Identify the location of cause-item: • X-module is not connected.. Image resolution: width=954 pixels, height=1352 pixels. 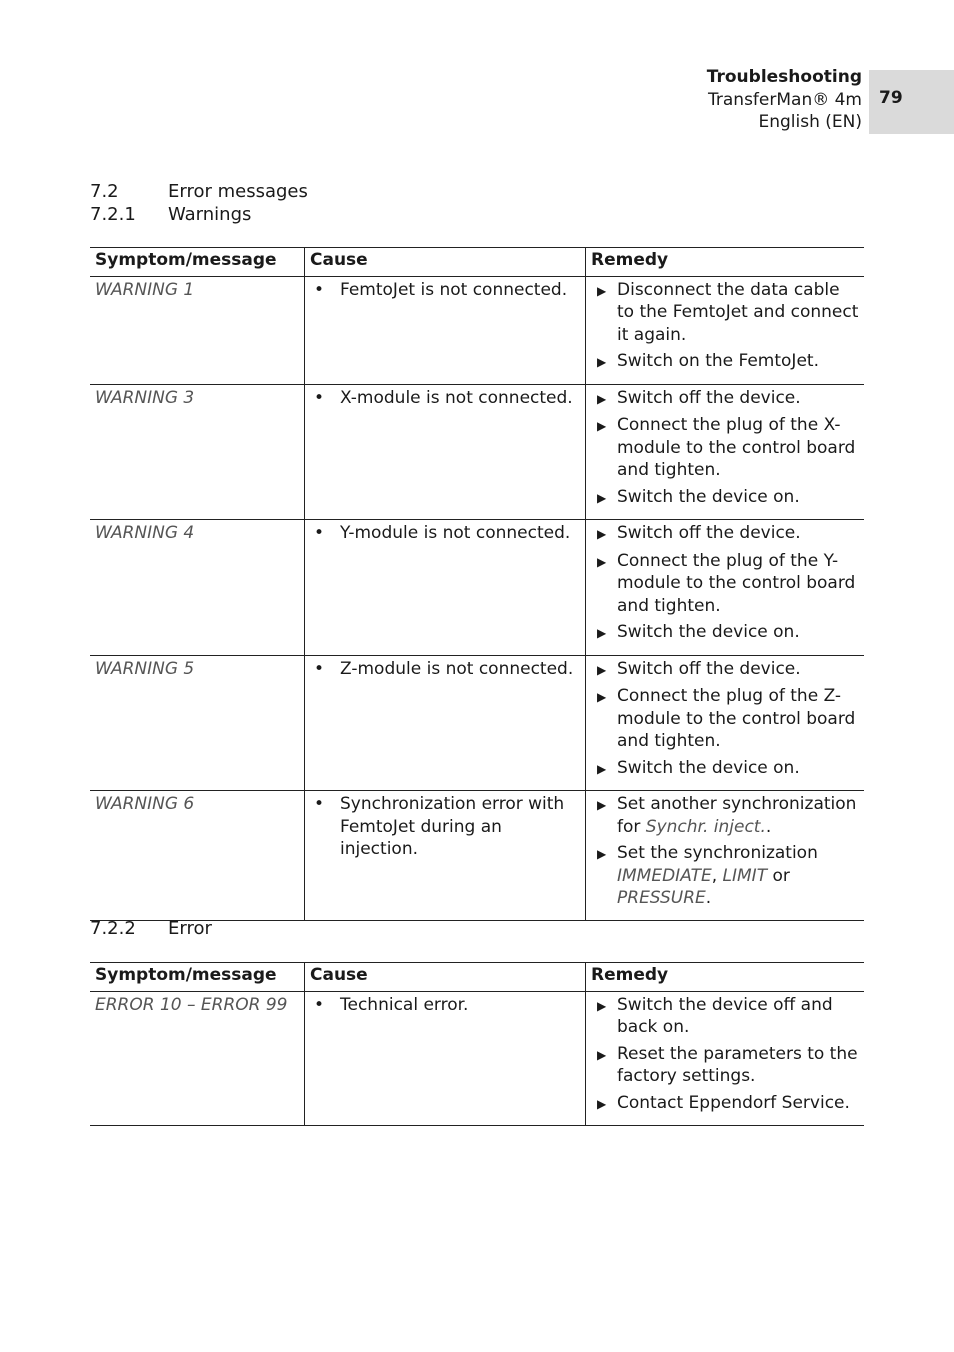
(445, 398).